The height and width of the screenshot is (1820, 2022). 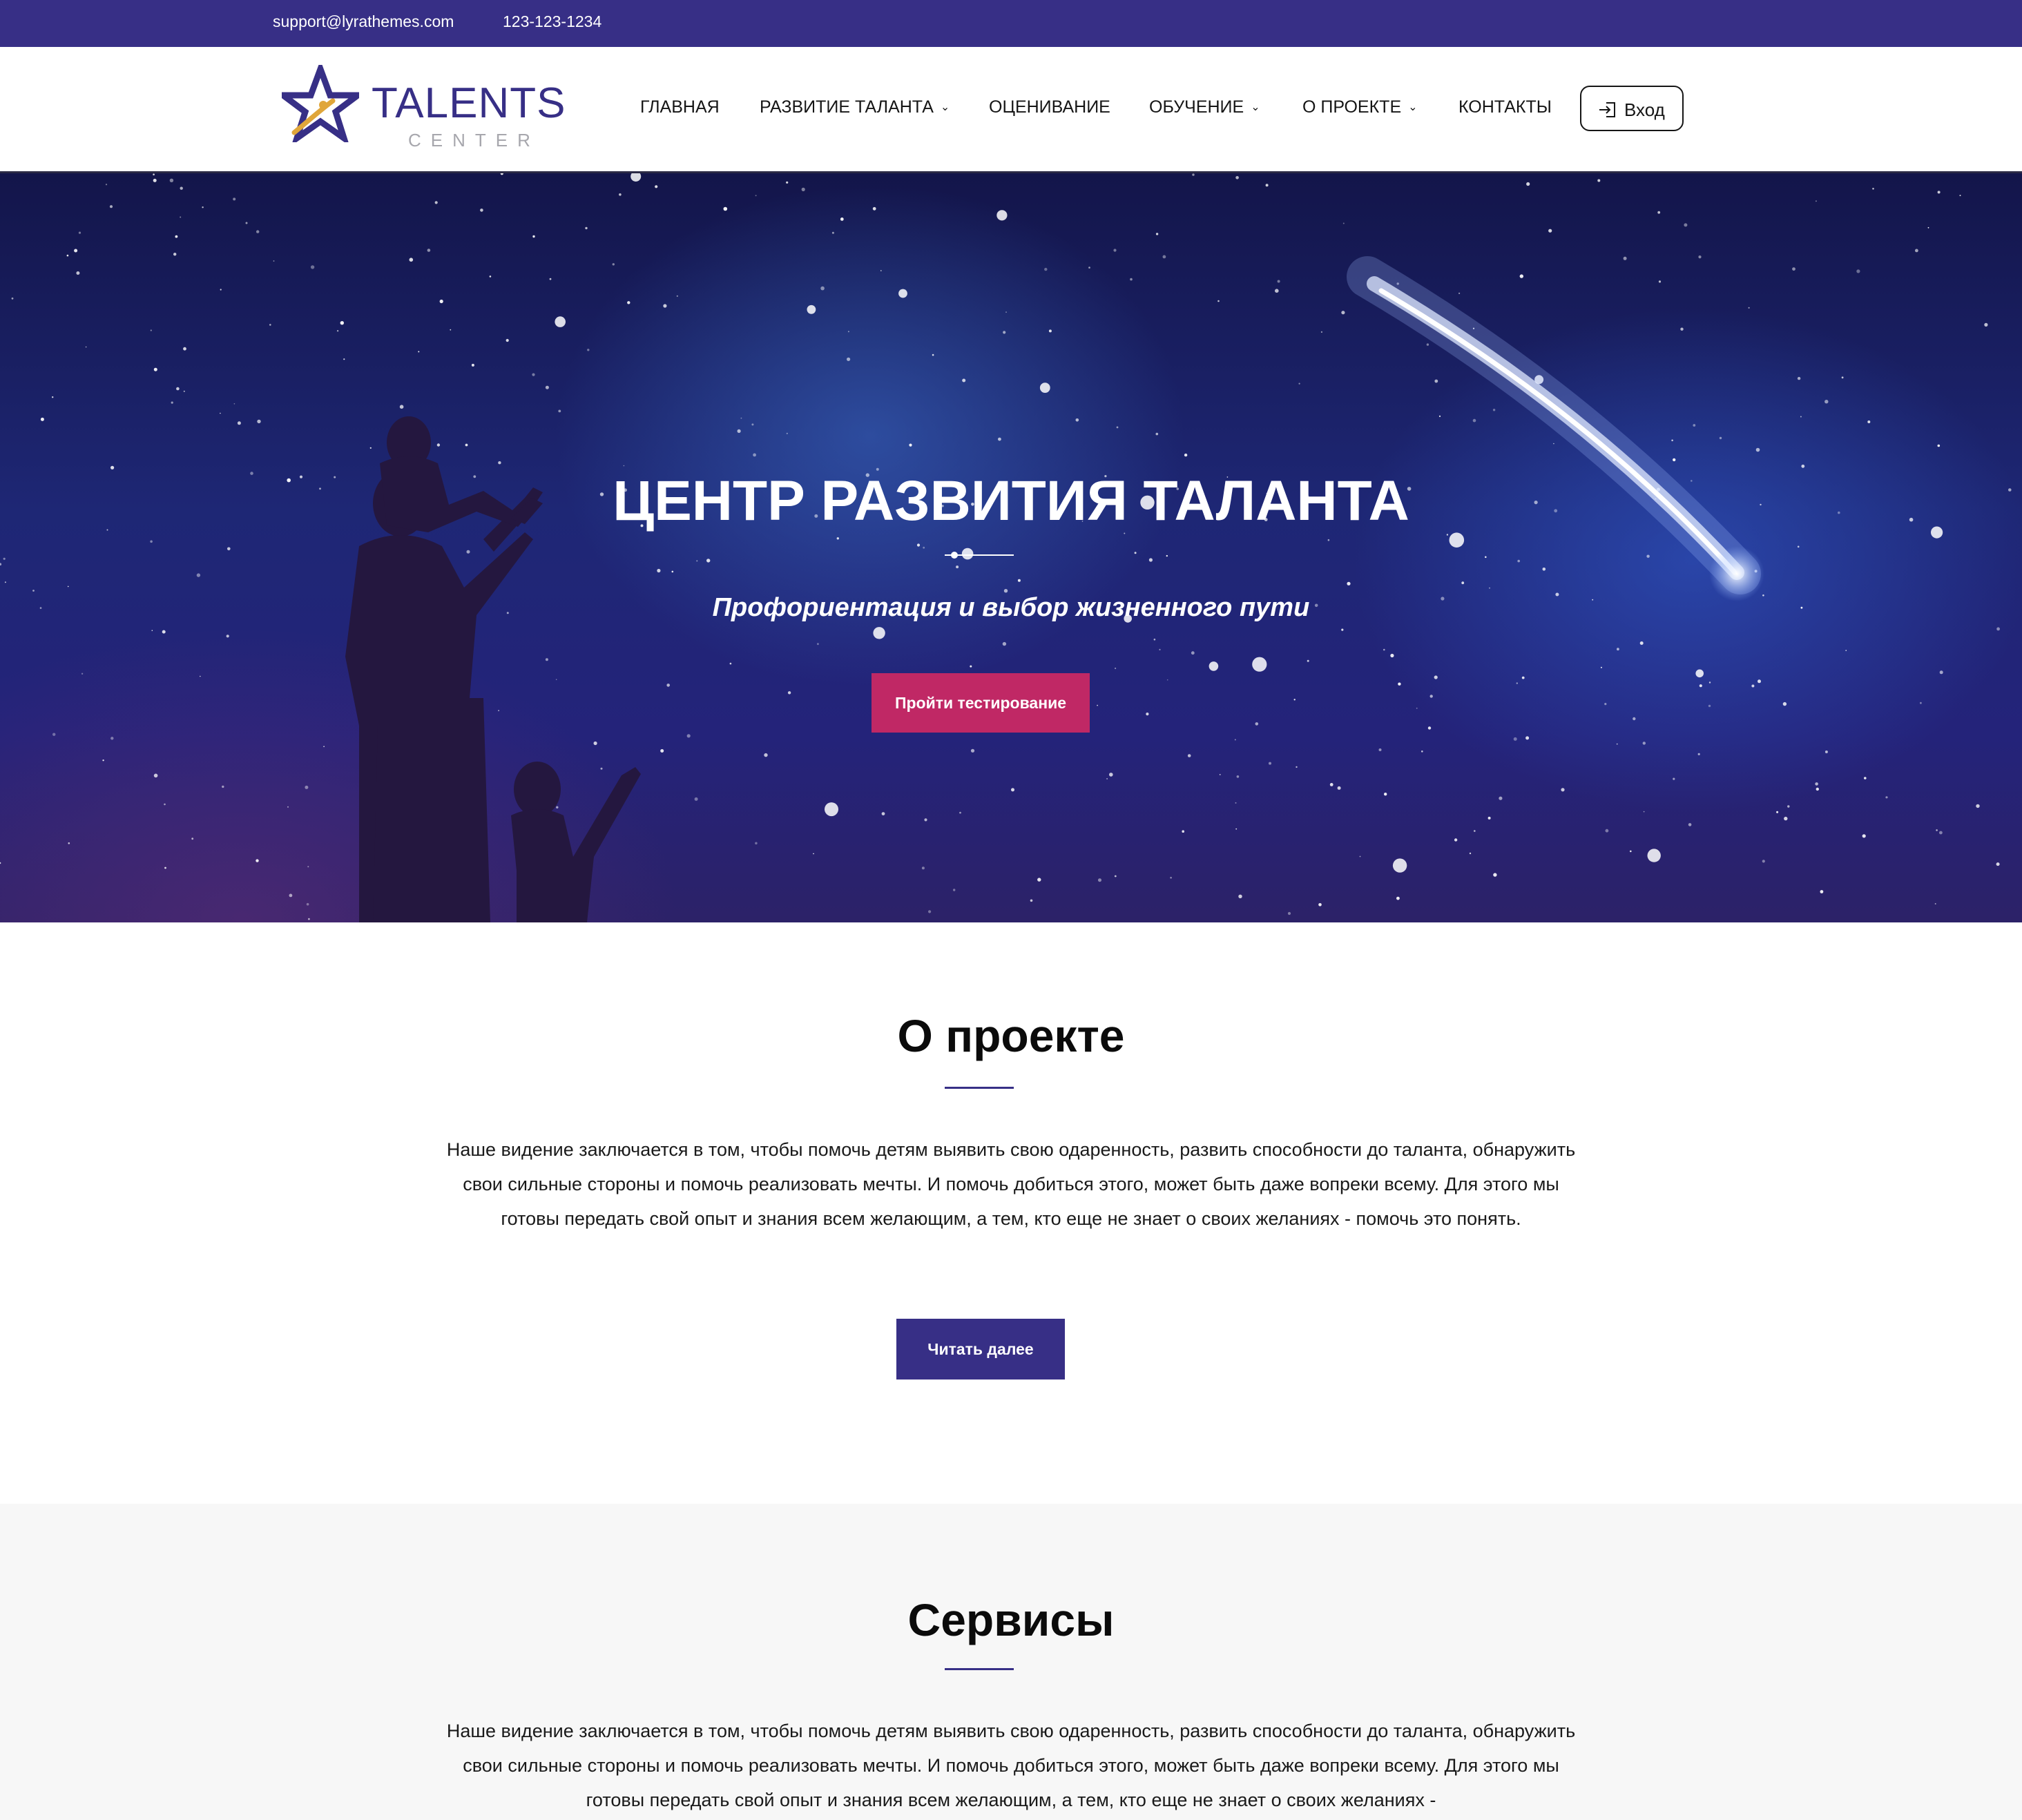 What do you see at coordinates (363, 21) in the screenshot?
I see `contact-email: support@lyrathemes.com` at bounding box center [363, 21].